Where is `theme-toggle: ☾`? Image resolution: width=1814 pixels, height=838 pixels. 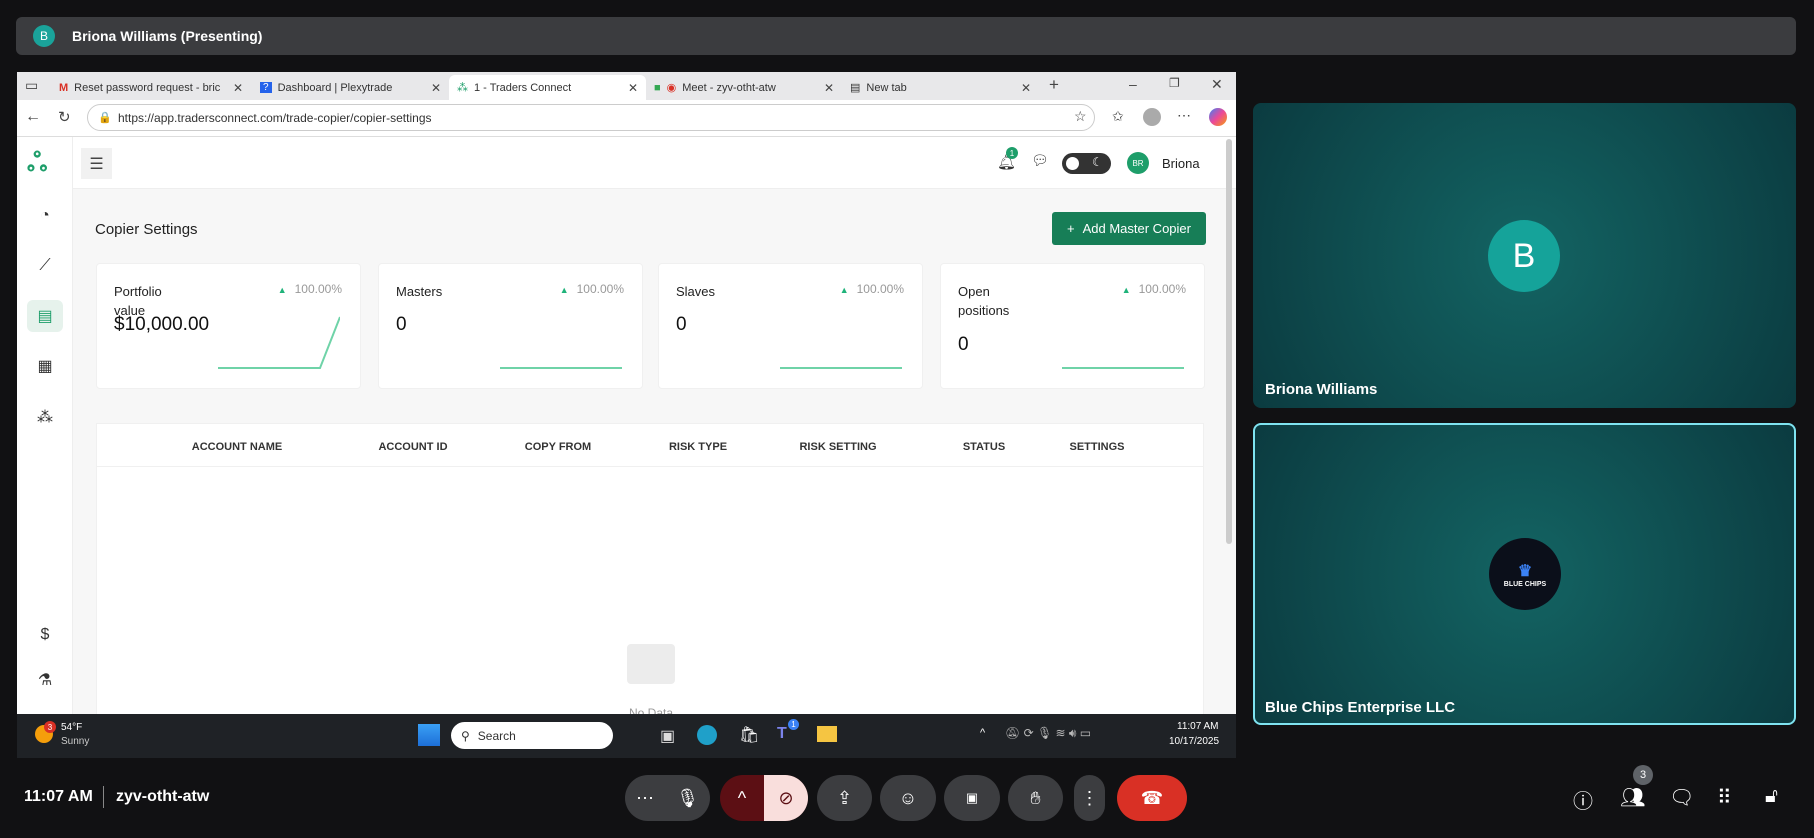
theme-toggle: ☾ is located at coordinates (1086, 163).